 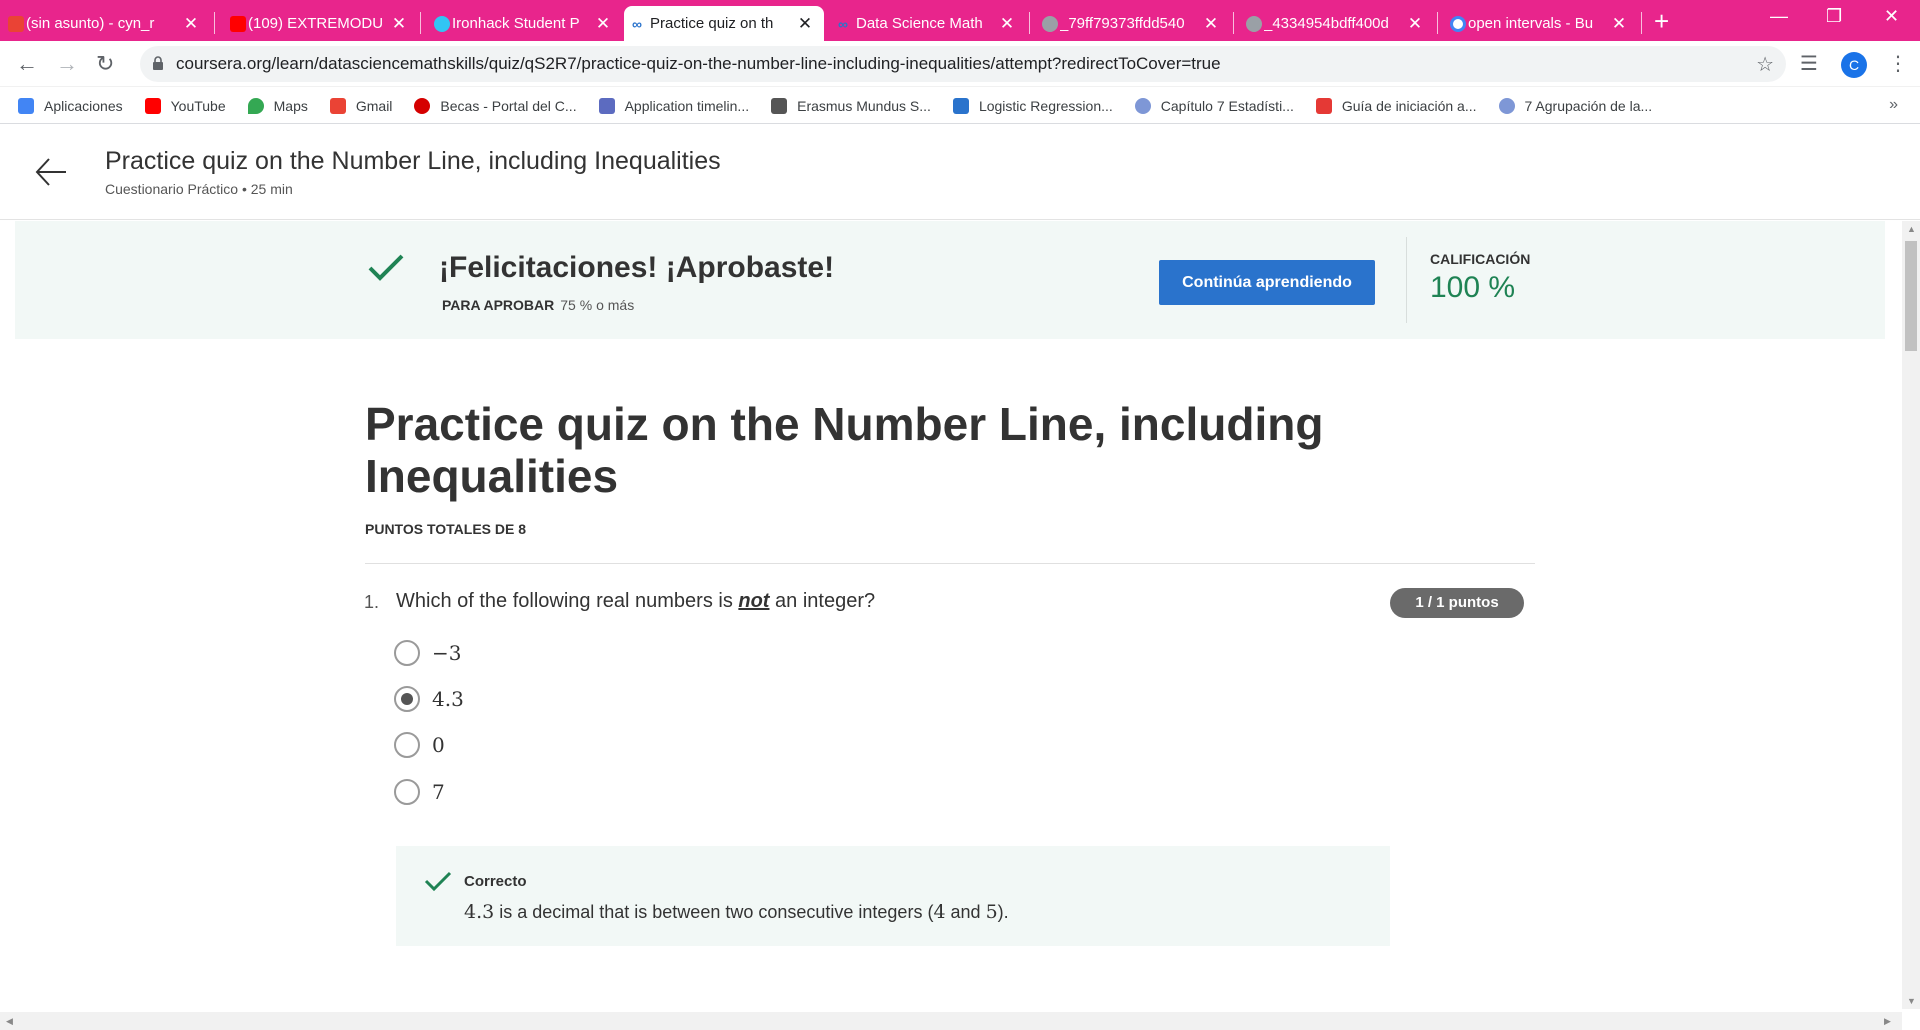 I want to click on grade-label: CALIFICACIÓN, so click(x=1480, y=259).